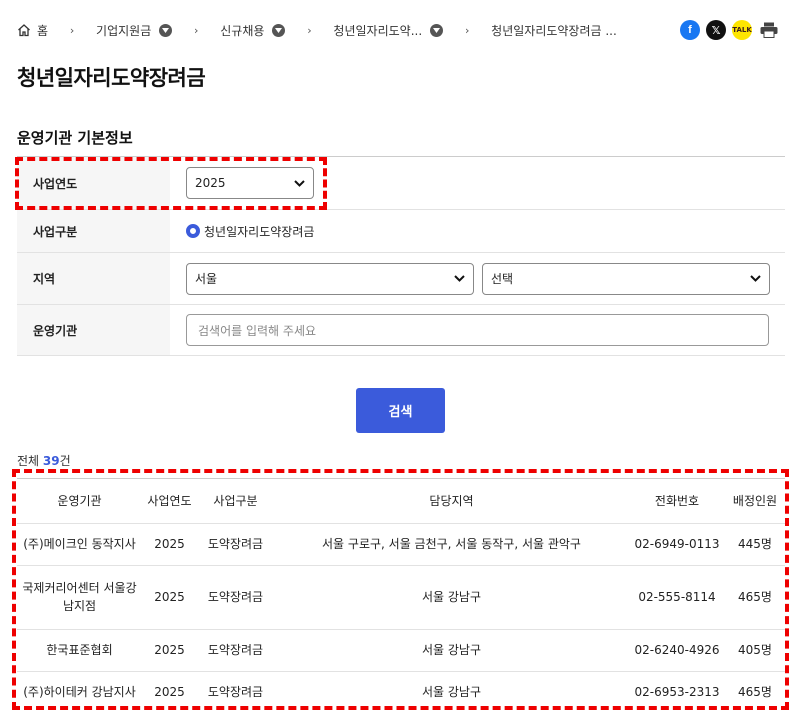  I want to click on table-cell: (주)하이테커 강남지사, so click(79, 692).